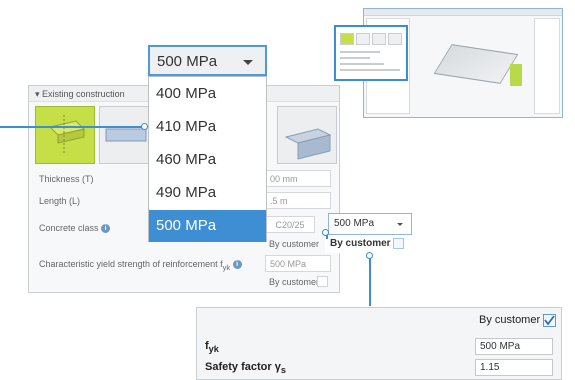 The image size is (575, 380). Describe the element at coordinates (243, 367) in the screenshot. I see `safety-factor-text: Safety factor γ` at that location.